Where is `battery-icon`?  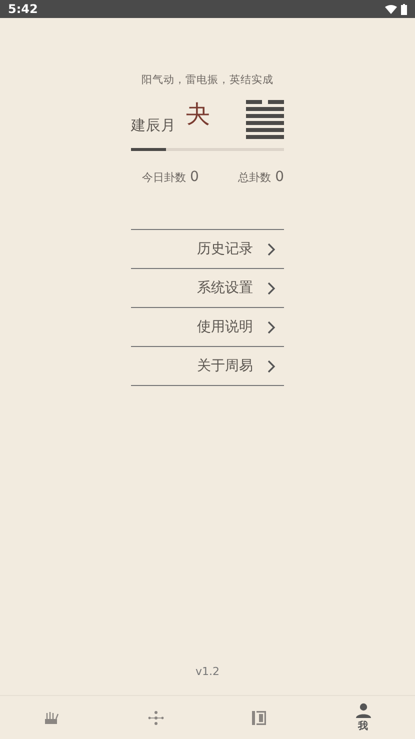 battery-icon is located at coordinates (404, 9).